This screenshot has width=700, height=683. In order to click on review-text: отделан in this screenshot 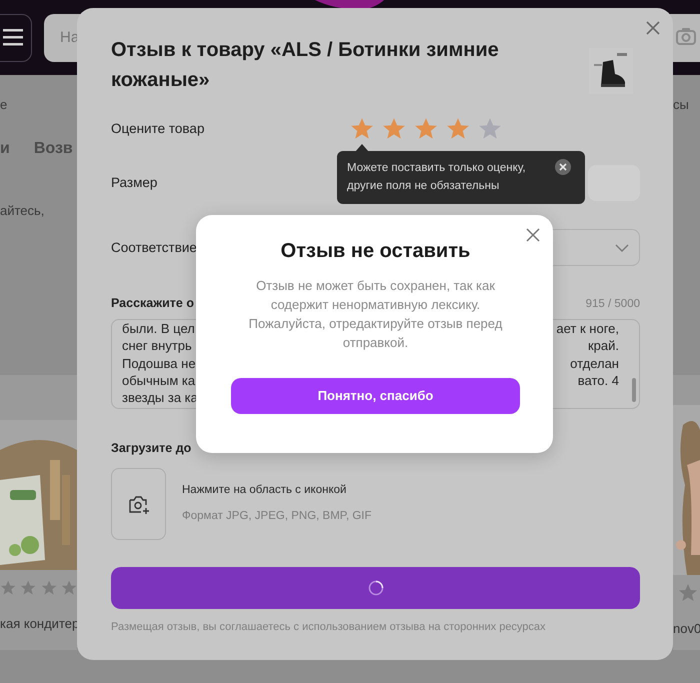, I will do `click(594, 363)`.